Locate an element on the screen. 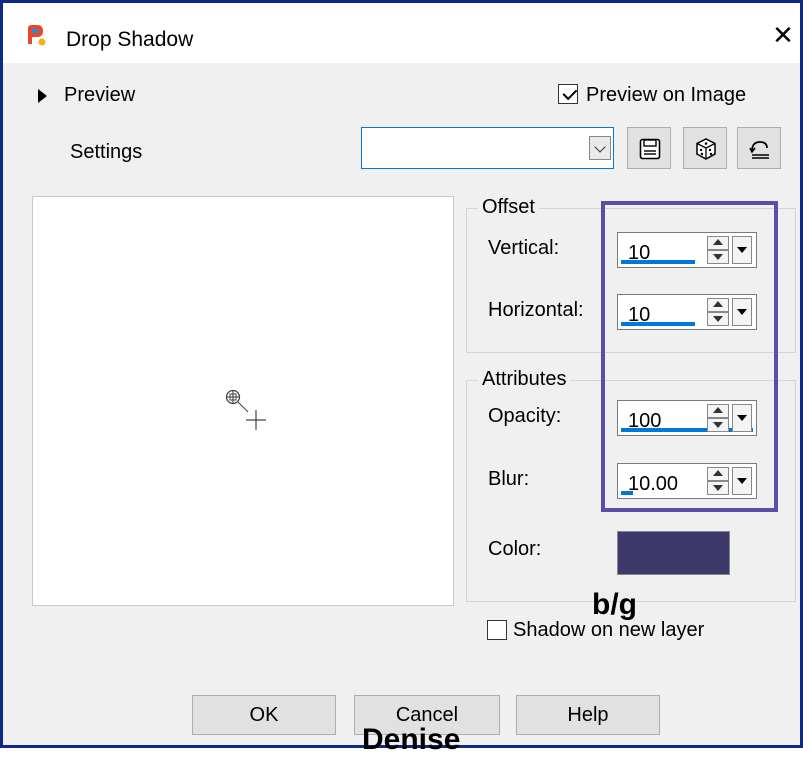 The height and width of the screenshot is (757, 803). preview-on-image-label: Preview on Image is located at coordinates (666, 95).